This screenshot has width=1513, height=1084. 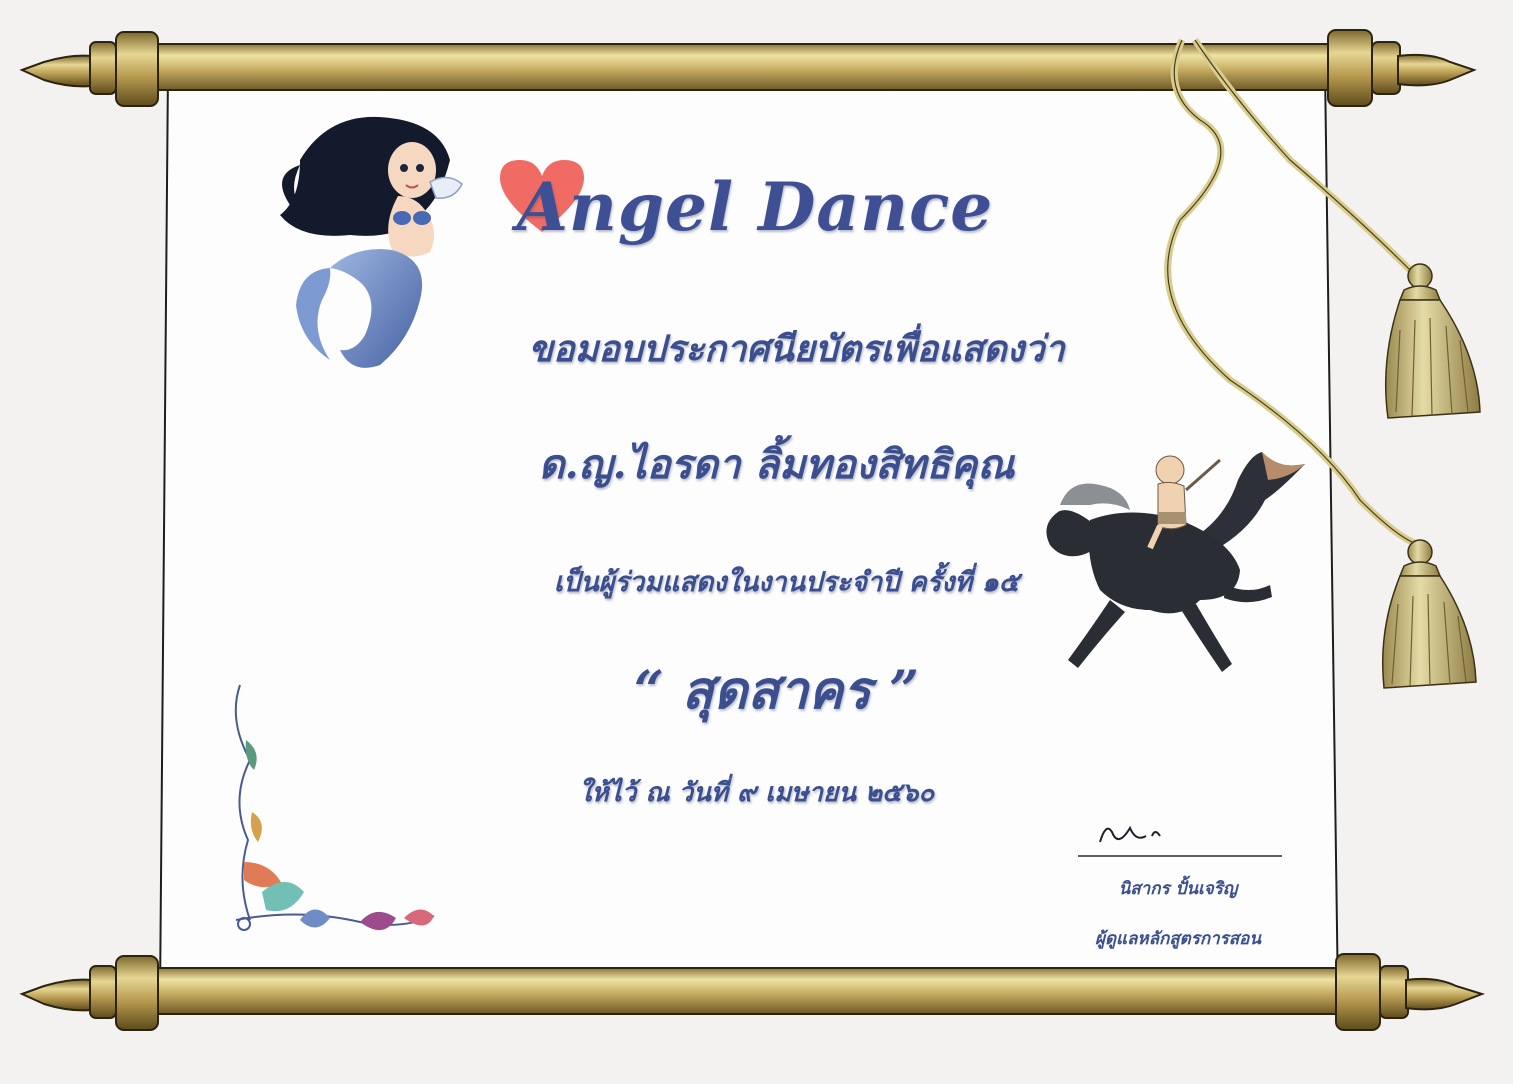 I want to click on event-title: “ สุดสาคร ”, so click(x=776, y=690).